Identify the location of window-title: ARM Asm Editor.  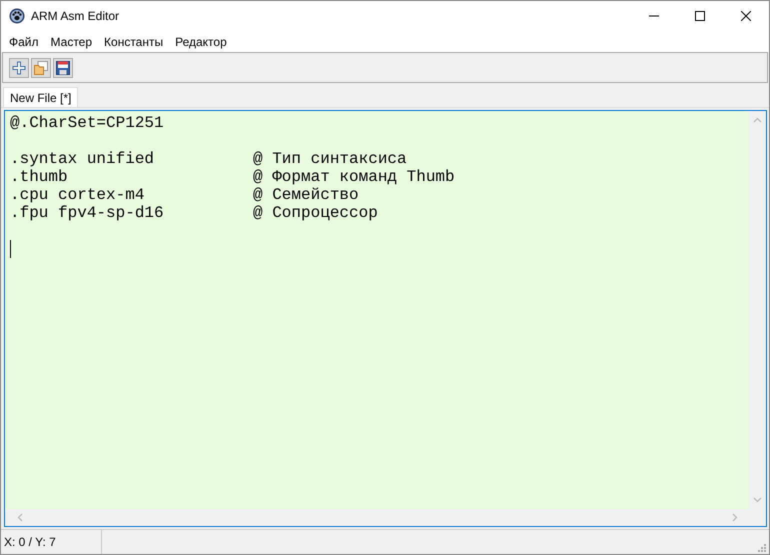
(75, 16).